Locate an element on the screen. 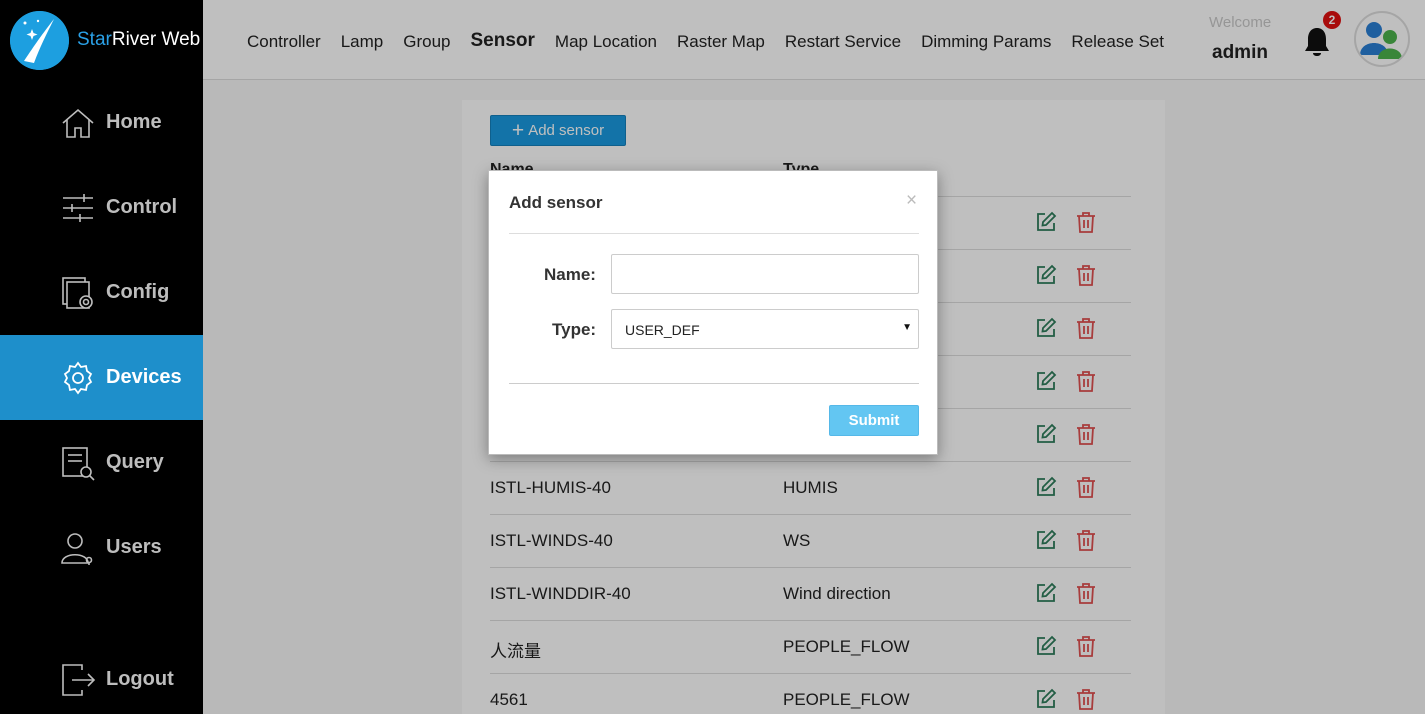 This screenshot has width=1425, height=714. type-select-value: USER_DEF is located at coordinates (662, 330).